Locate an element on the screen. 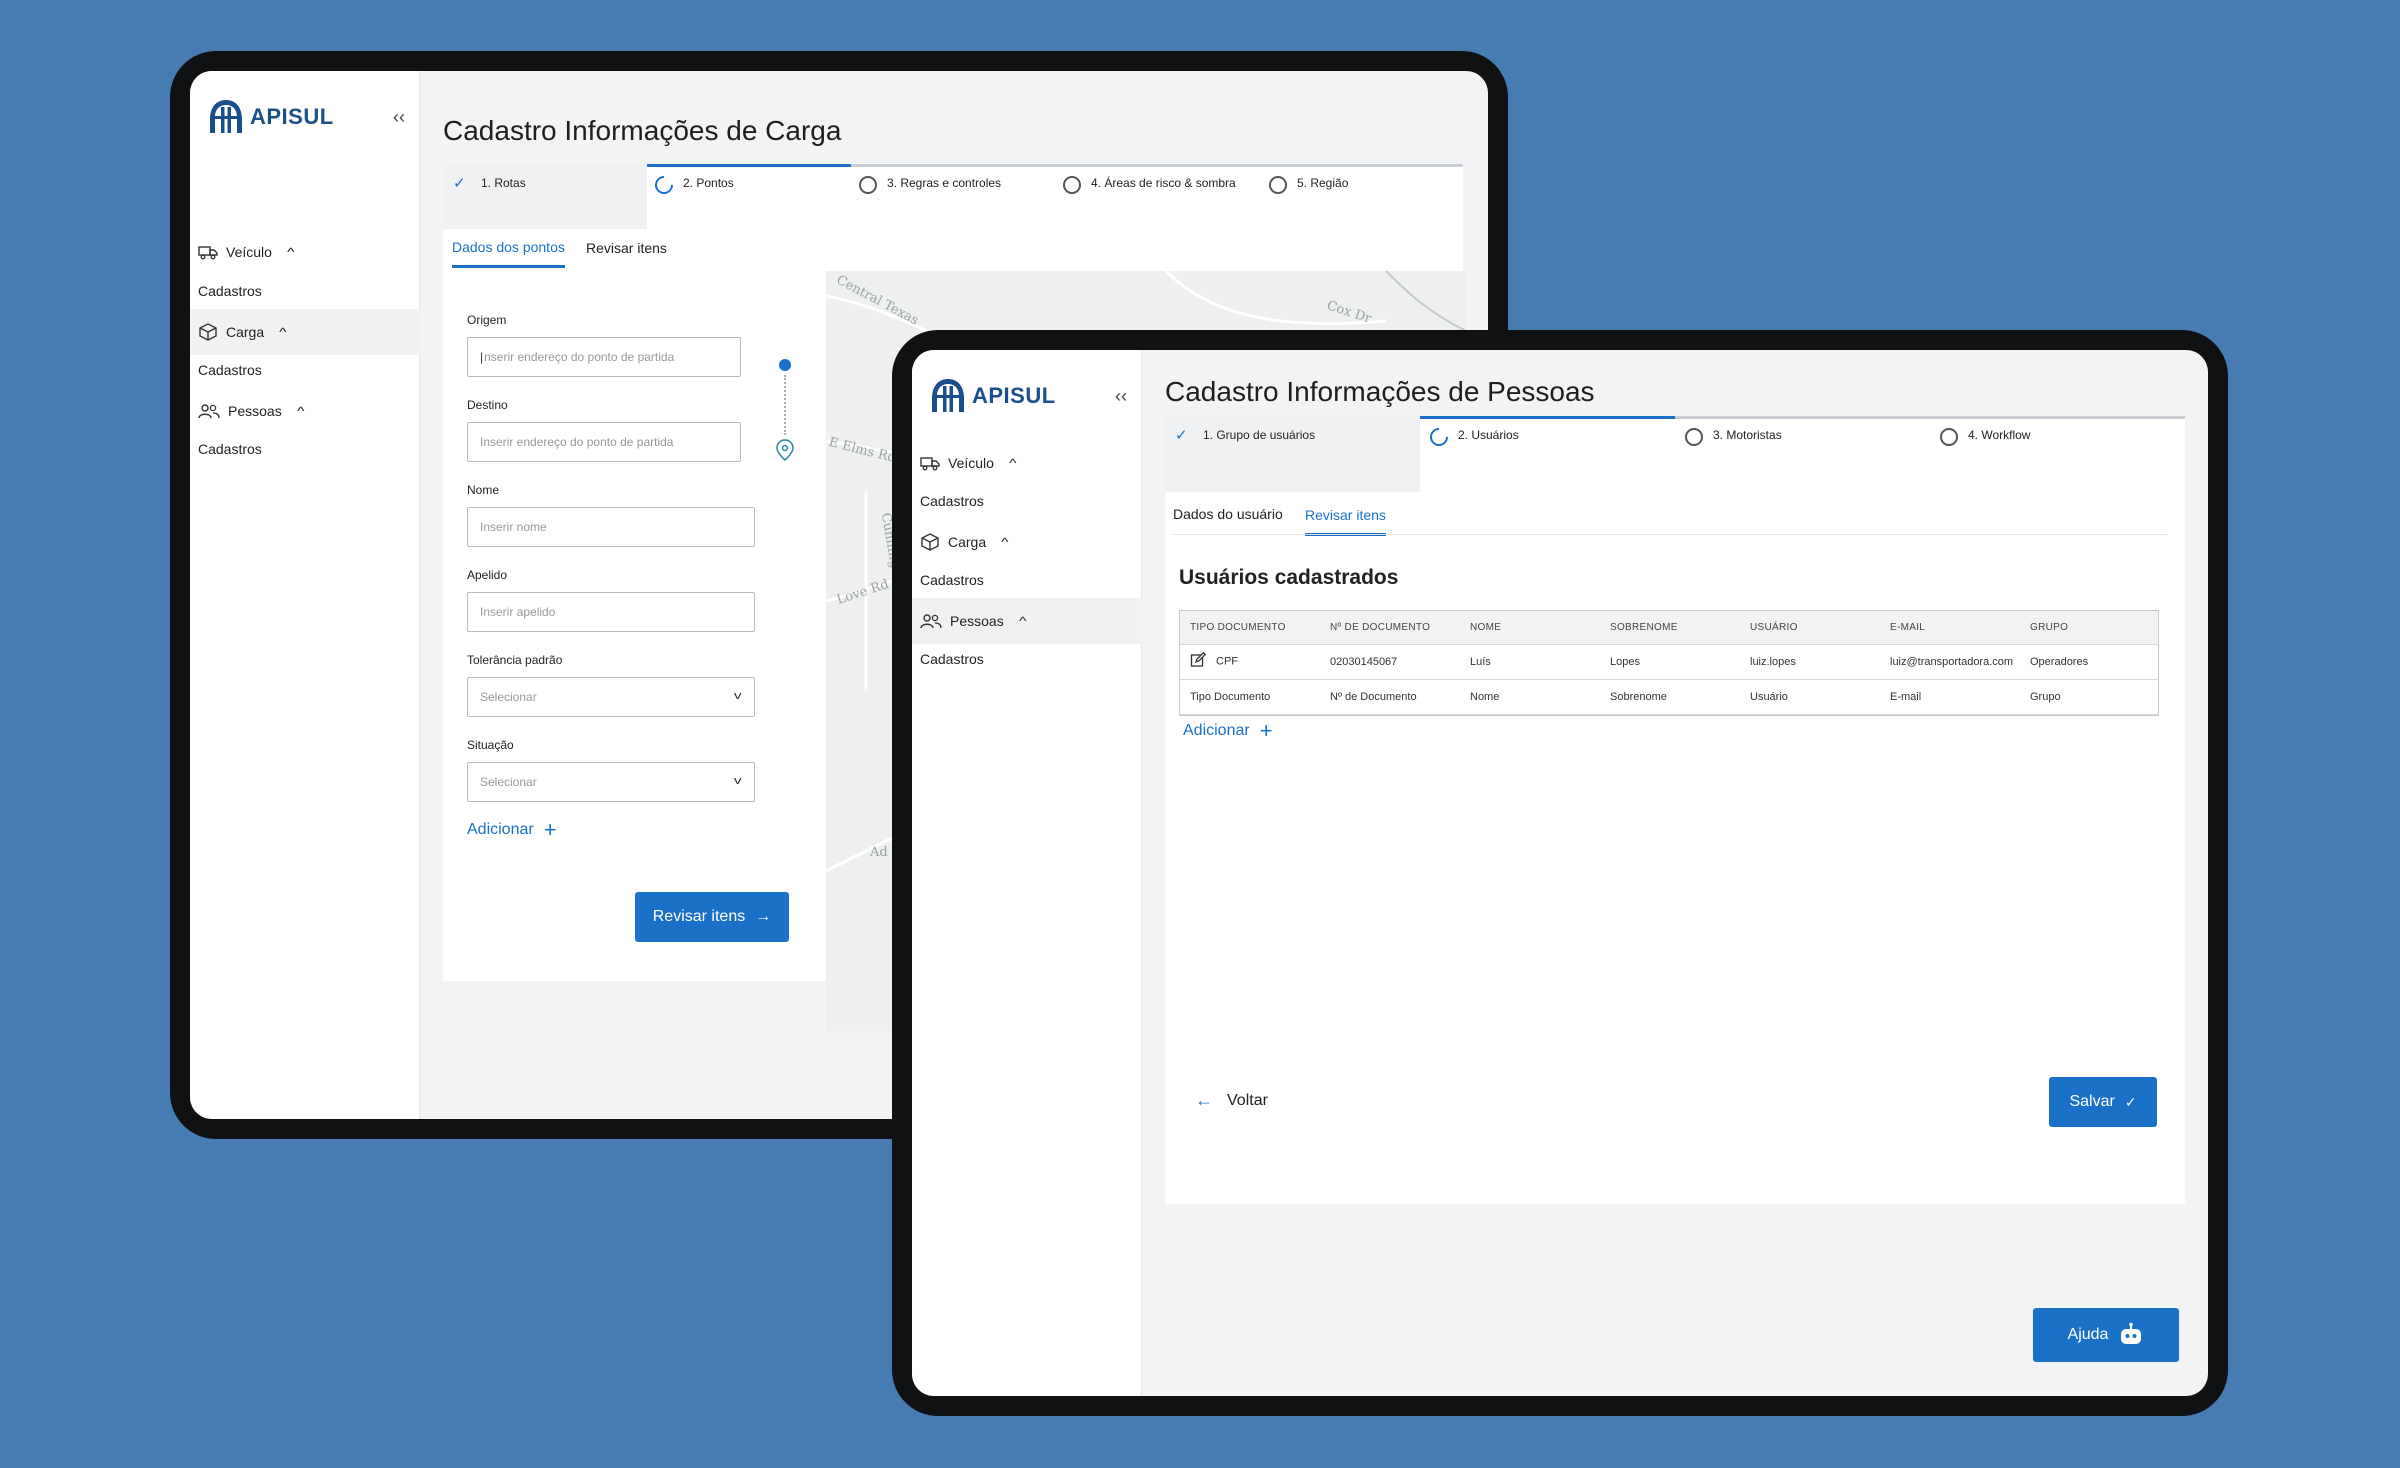 The height and width of the screenshot is (1468, 2400). apelido-input: Inserir apelido is located at coordinates (611, 612).